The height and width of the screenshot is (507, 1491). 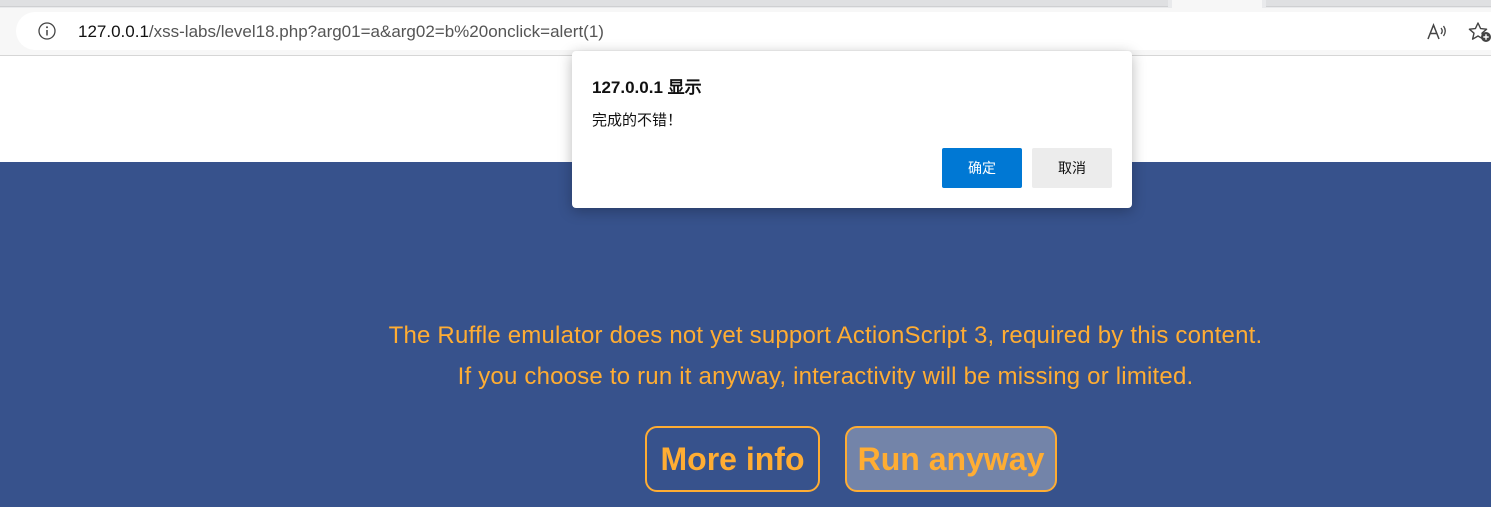 I want to click on tab-active, so click(x=1217, y=4).